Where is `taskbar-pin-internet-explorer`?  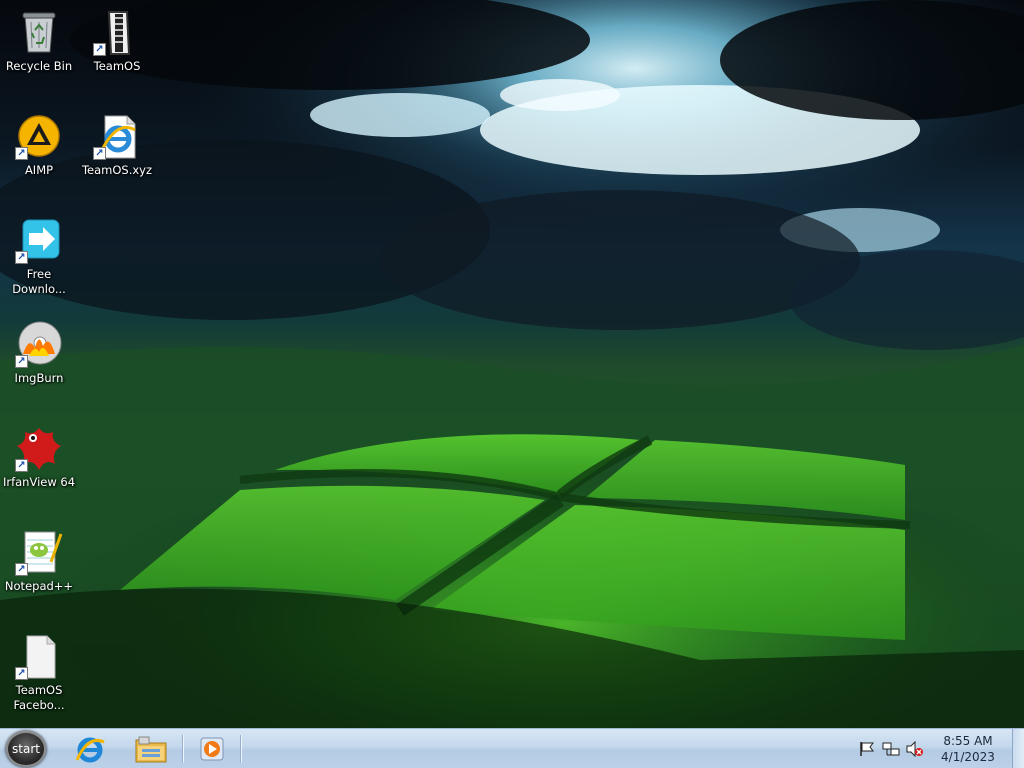
taskbar-pin-internet-explorer is located at coordinates (90, 749).